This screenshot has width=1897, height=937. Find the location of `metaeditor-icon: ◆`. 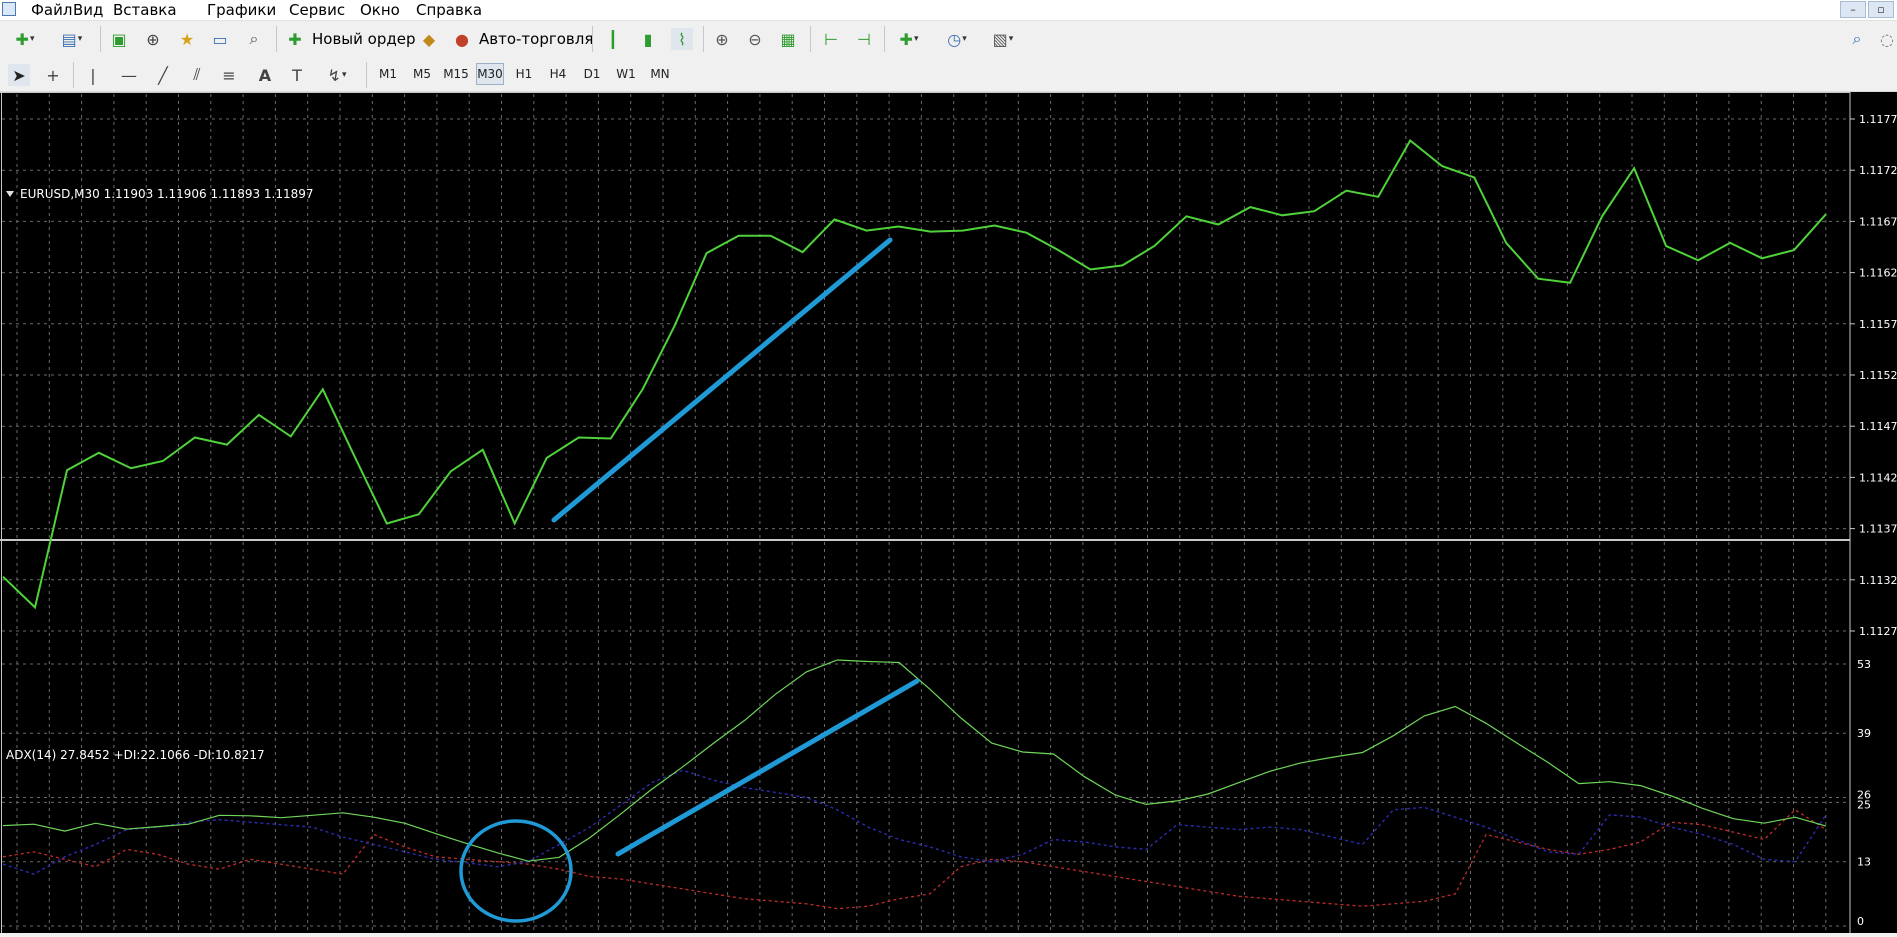

metaeditor-icon: ◆ is located at coordinates (429, 39).